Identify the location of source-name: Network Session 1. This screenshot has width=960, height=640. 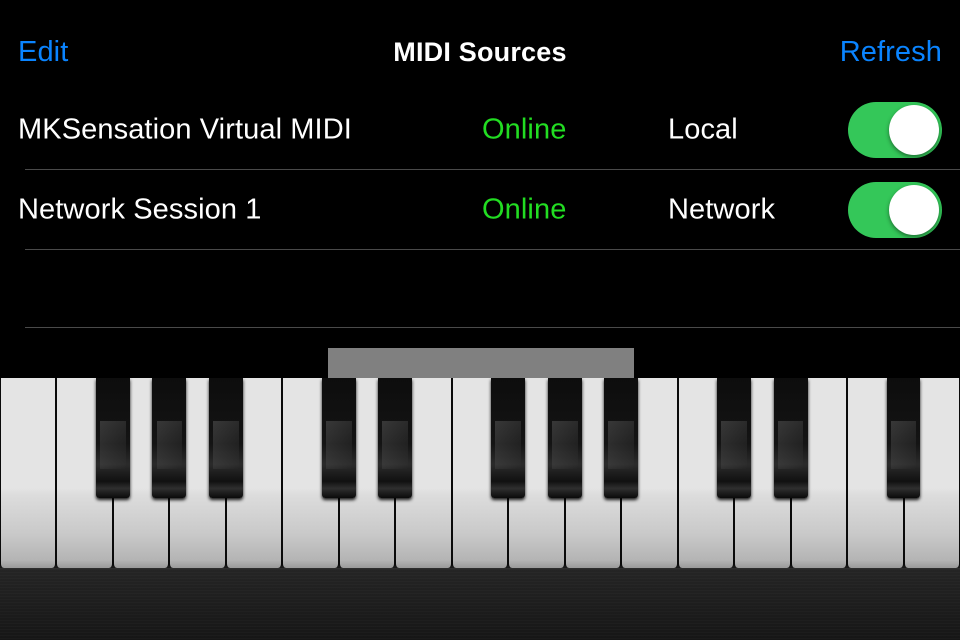
(140, 209).